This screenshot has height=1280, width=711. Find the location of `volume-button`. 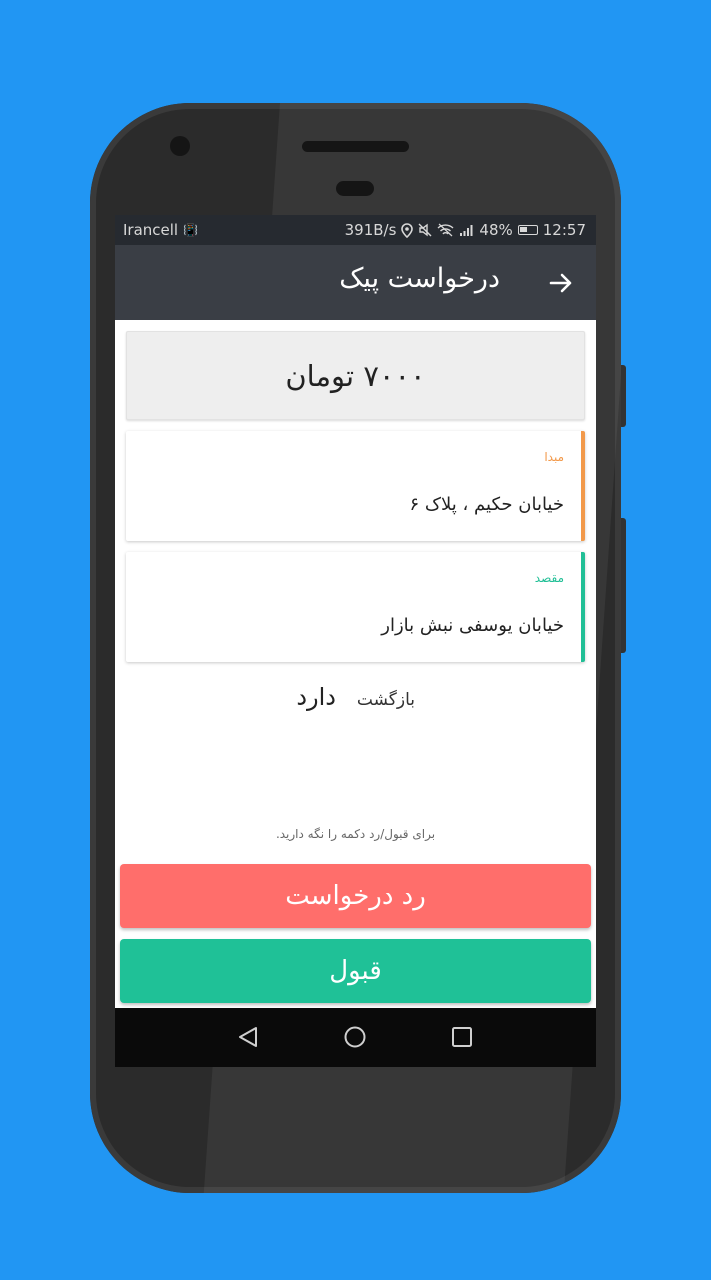

volume-button is located at coordinates (623, 396).